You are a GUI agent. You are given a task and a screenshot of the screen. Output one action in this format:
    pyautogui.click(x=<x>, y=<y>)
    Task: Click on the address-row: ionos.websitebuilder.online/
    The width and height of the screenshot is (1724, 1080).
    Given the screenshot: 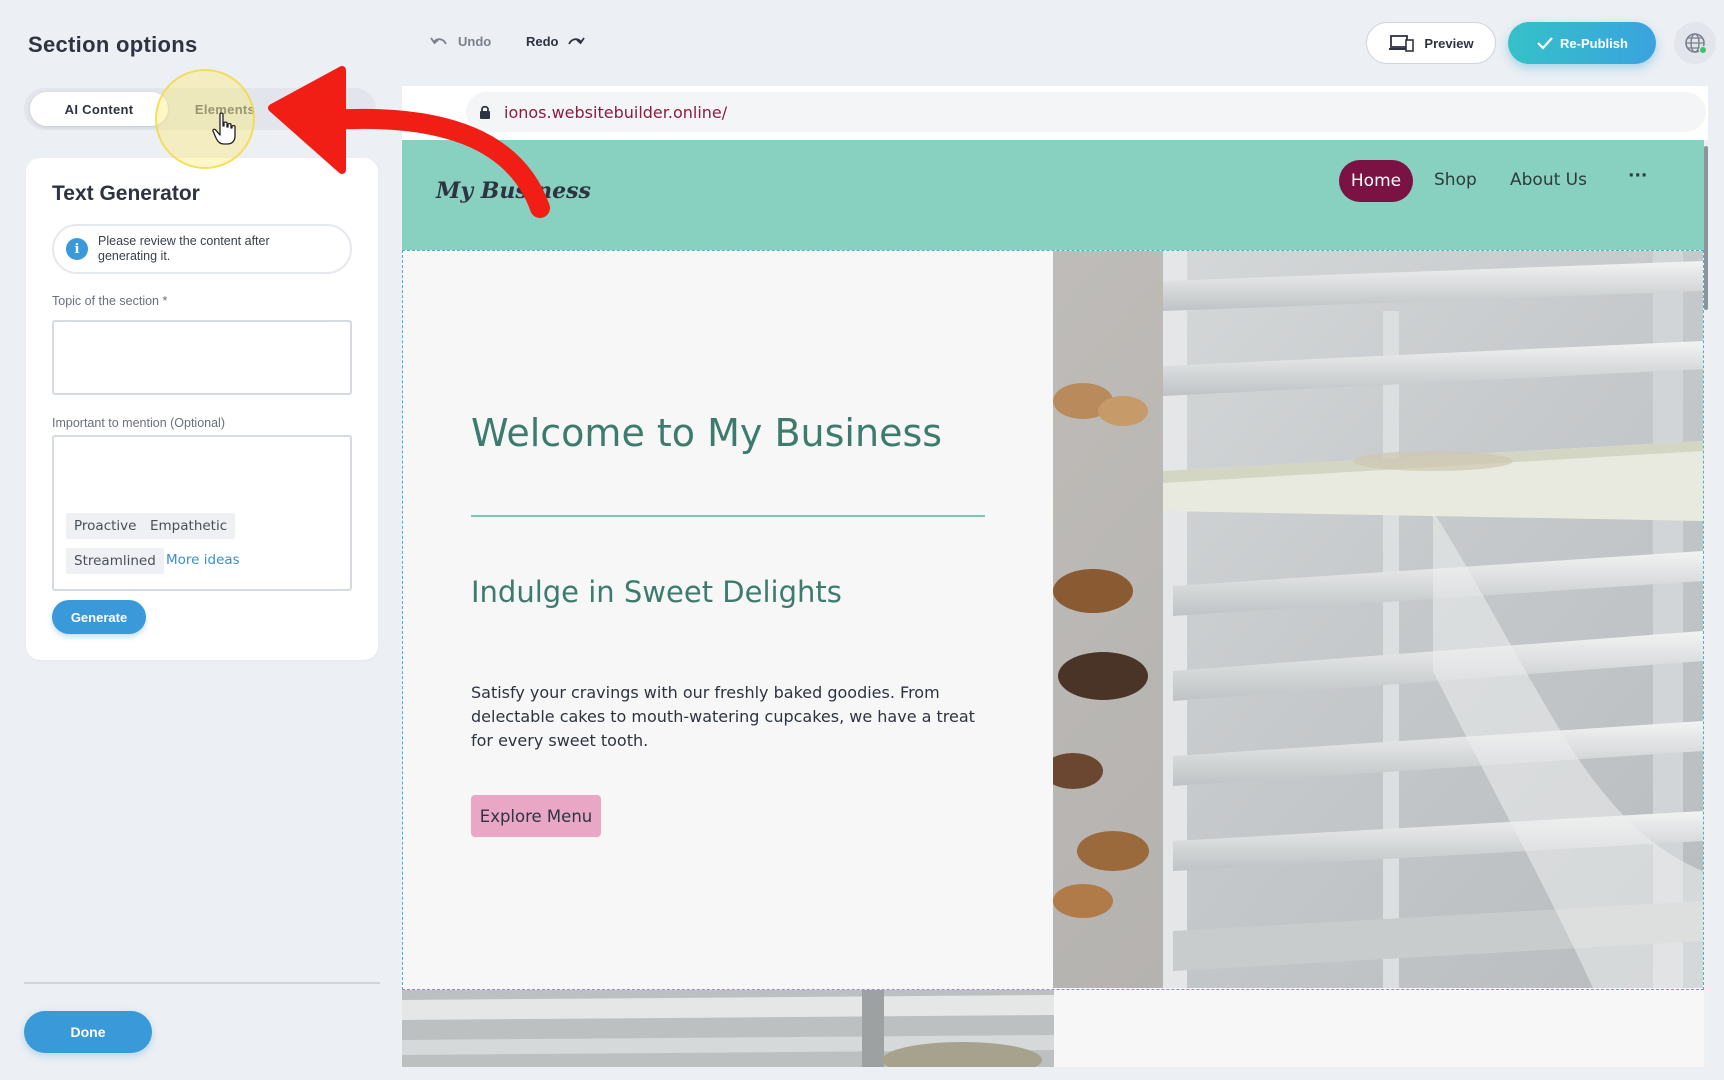 What is the action you would take?
    pyautogui.click(x=1055, y=113)
    